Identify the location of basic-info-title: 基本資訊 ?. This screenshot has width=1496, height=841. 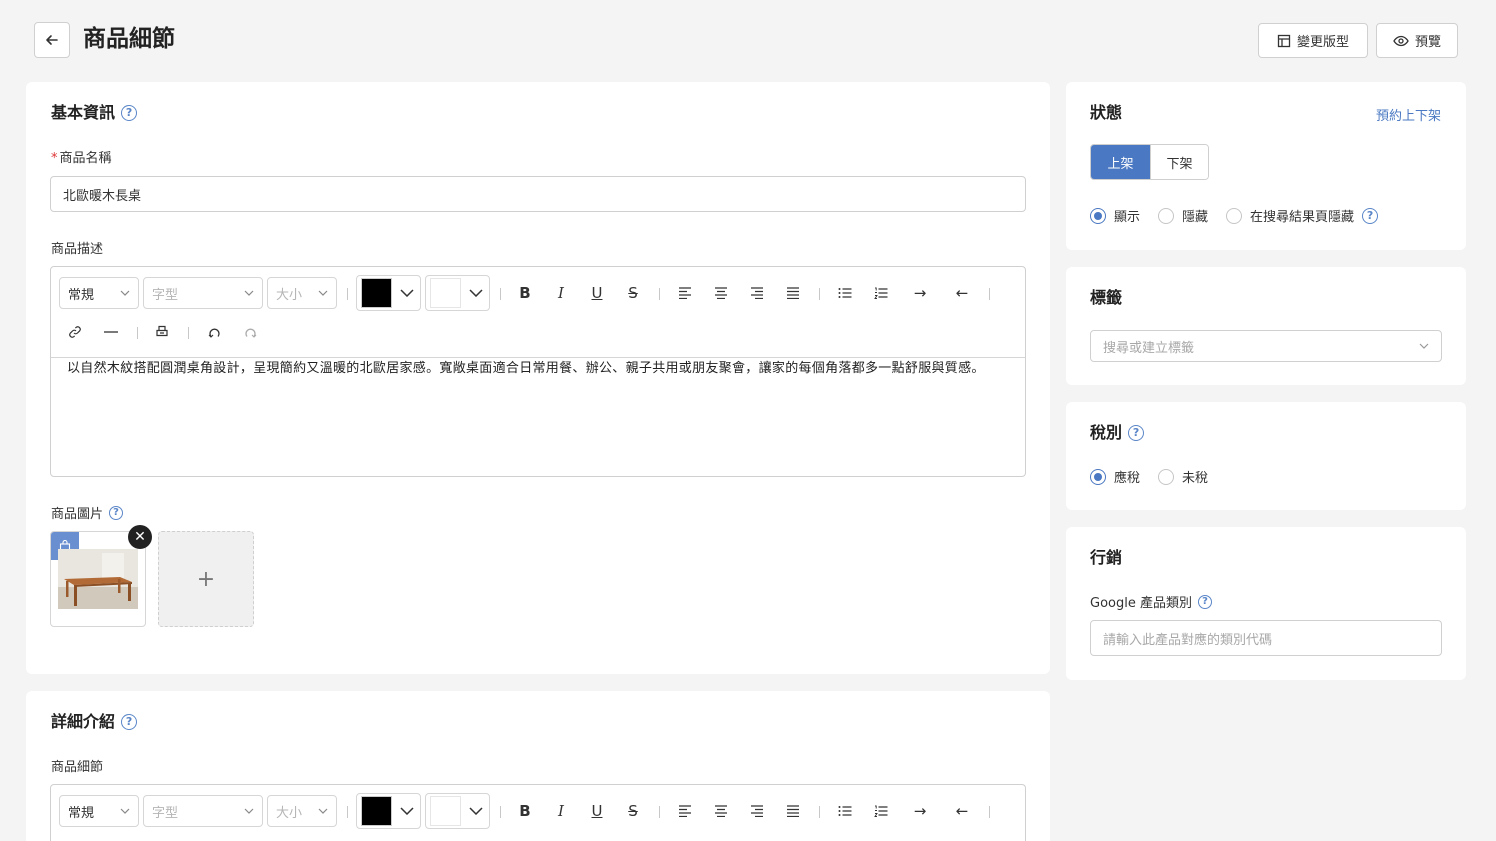
(94, 113).